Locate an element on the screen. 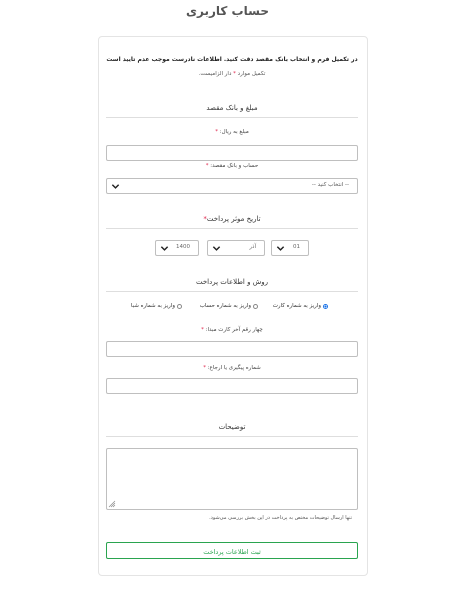 This screenshot has height=600, width=455. radio-label: واریز به شماره شبا is located at coordinates (152, 306).